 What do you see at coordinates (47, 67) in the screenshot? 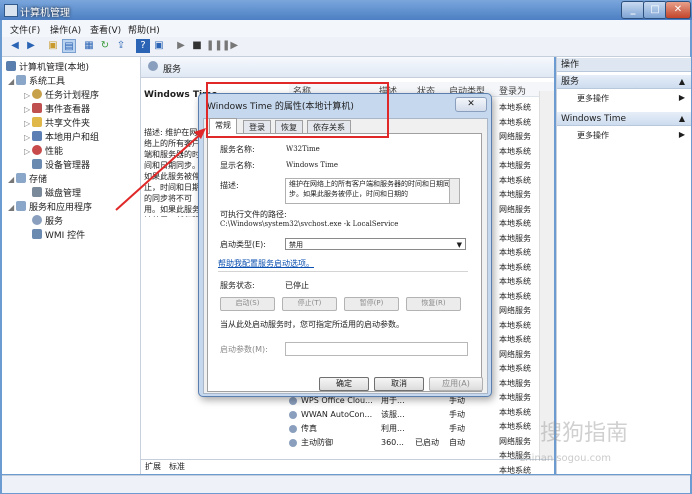
I see `tree-node-root: 计算机管理(本地)` at bounding box center [47, 67].